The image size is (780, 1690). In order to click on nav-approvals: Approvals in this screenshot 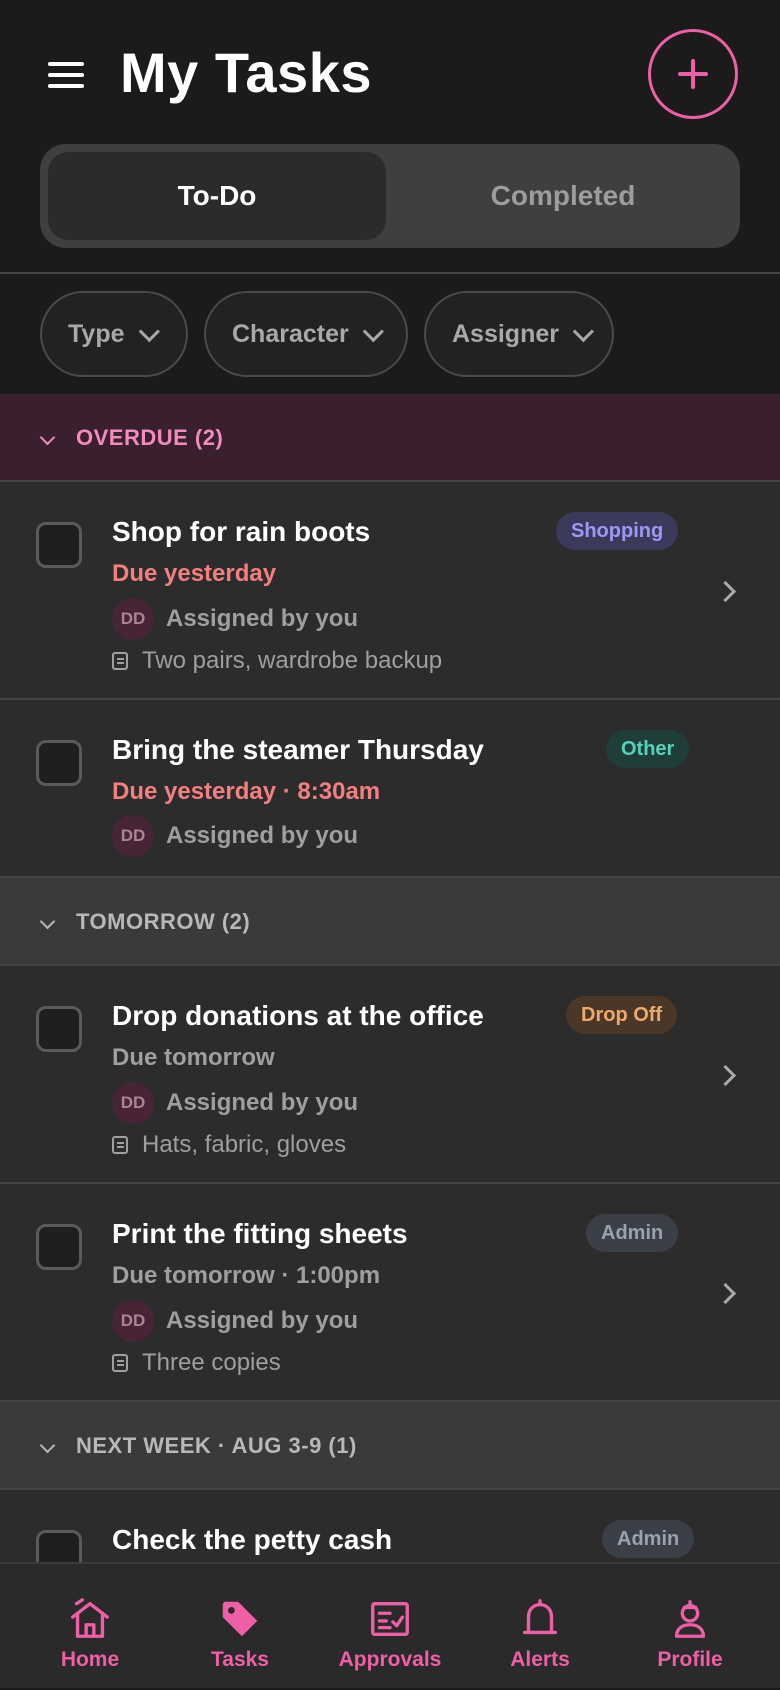, I will do `click(390, 1627)`.